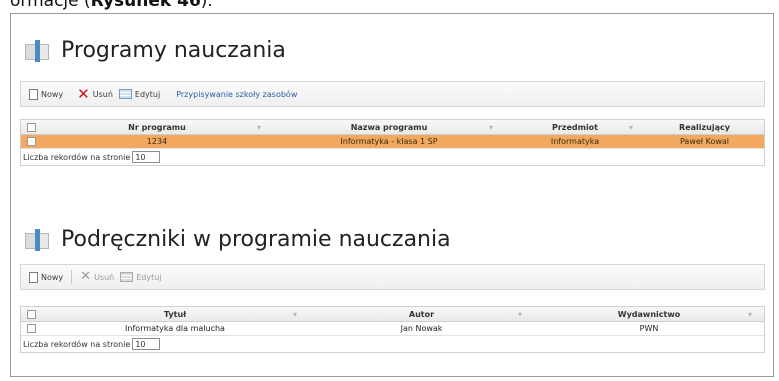 This screenshot has height=381, width=779. What do you see at coordinates (421, 314) in the screenshot?
I see `column-header-author: Autor ▾` at bounding box center [421, 314].